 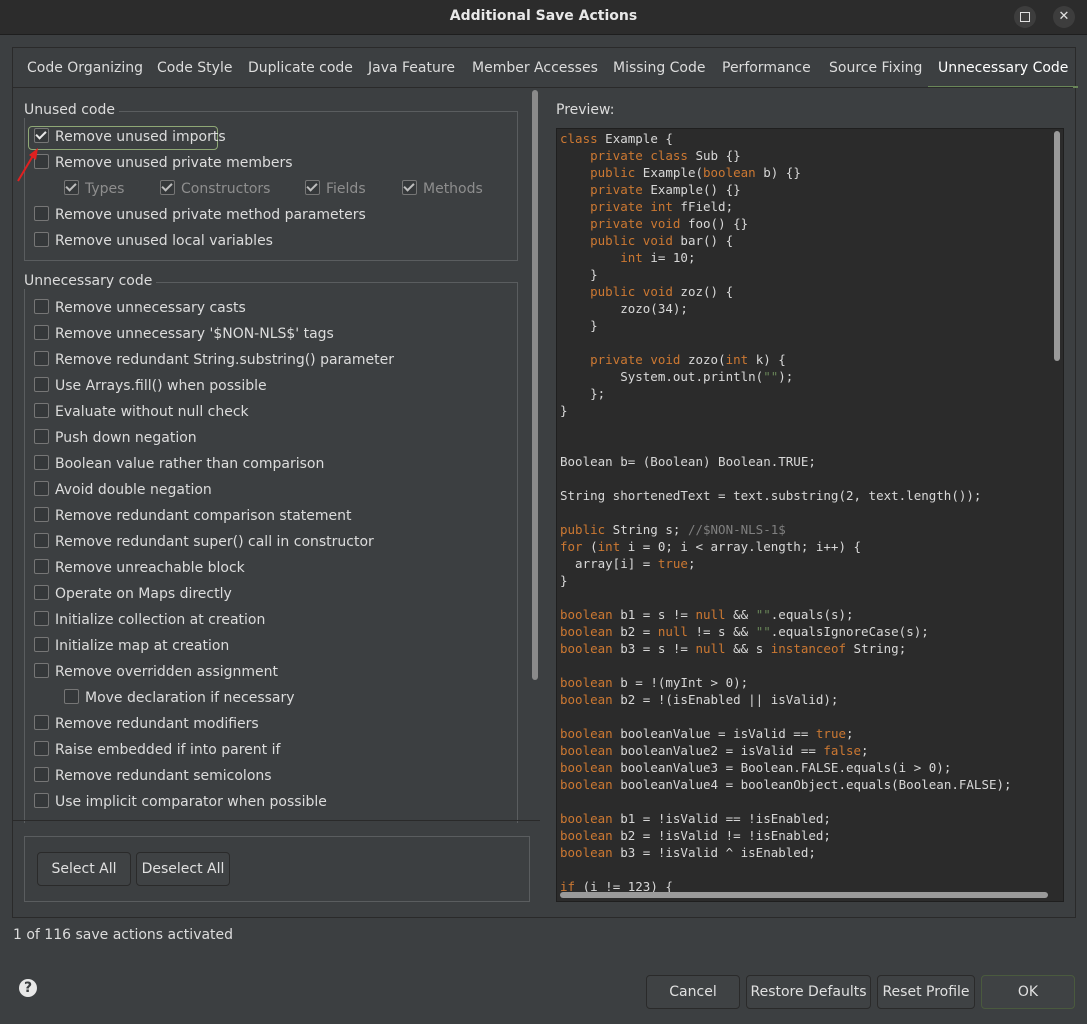 I want to click on tab-source-fixing: Source Fixing, so click(x=875, y=68).